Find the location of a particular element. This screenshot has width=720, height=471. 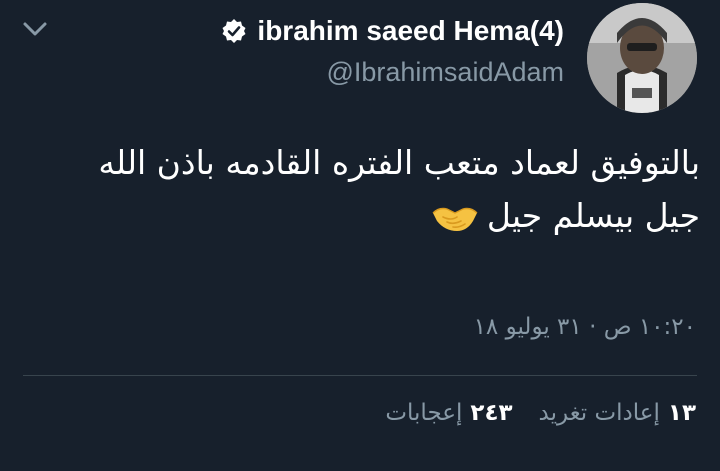

tweet-timestamp: ١٠:٢٠ ص · ٣١ يوليو ١٨ is located at coordinates (585, 327).